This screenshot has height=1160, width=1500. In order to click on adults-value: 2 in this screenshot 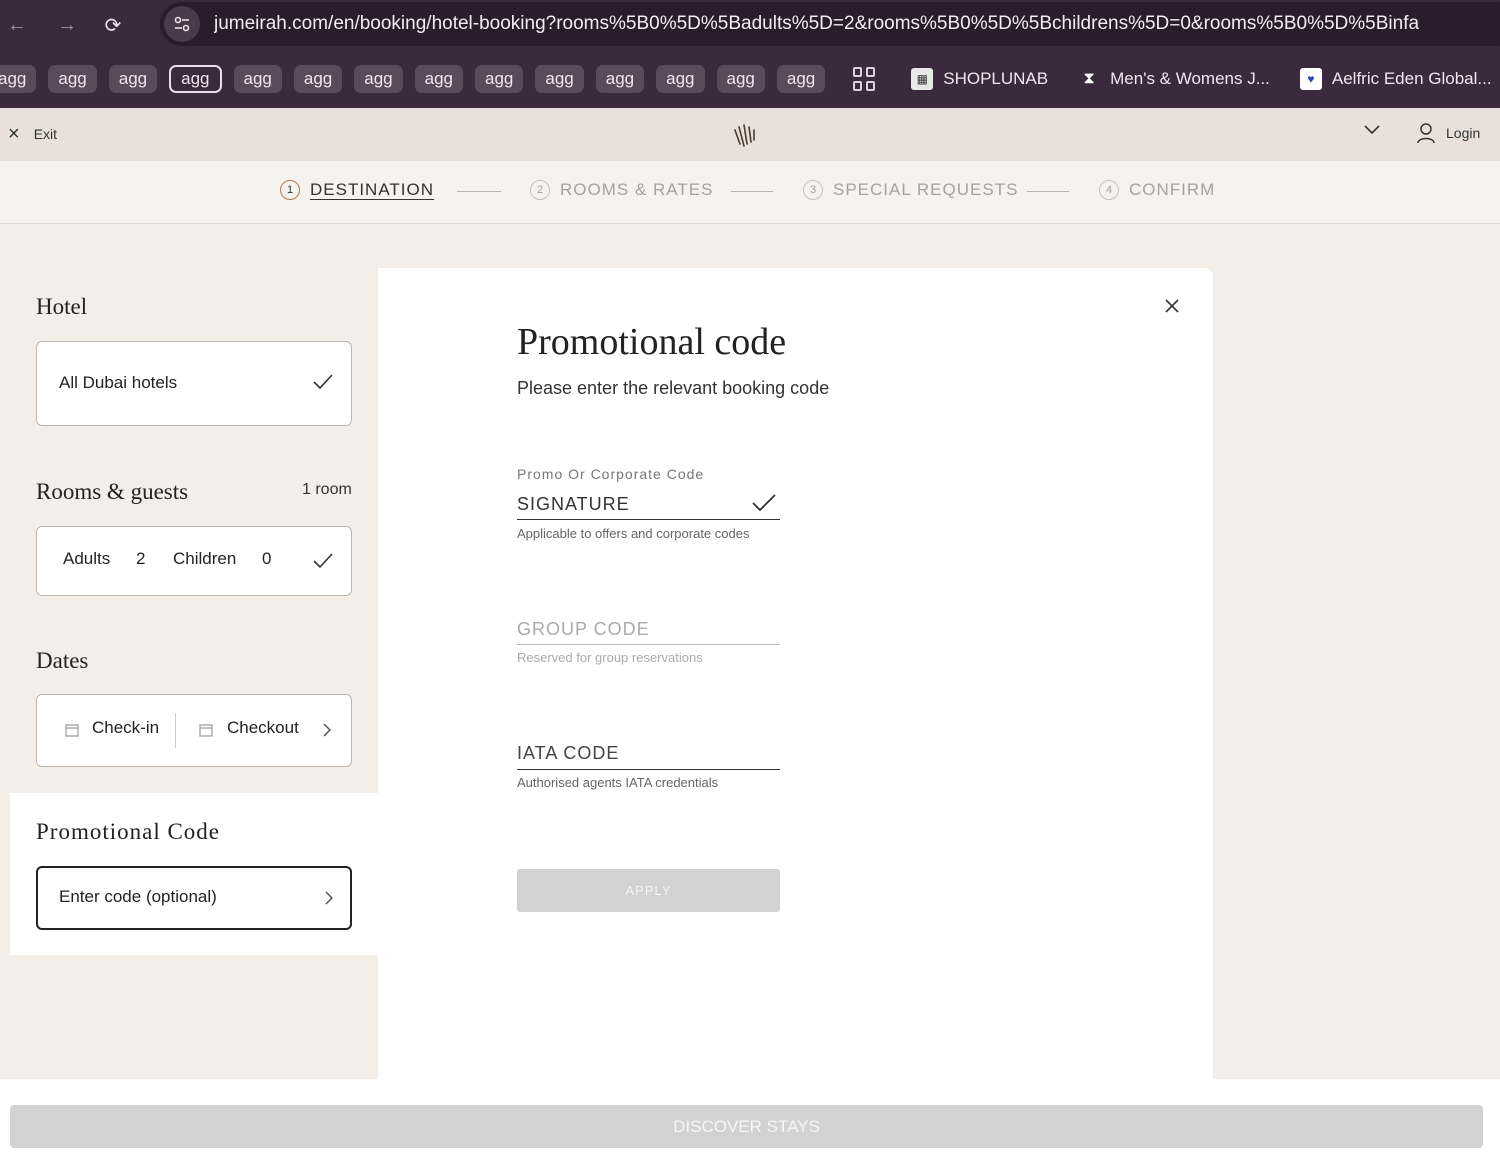, I will do `click(141, 558)`.